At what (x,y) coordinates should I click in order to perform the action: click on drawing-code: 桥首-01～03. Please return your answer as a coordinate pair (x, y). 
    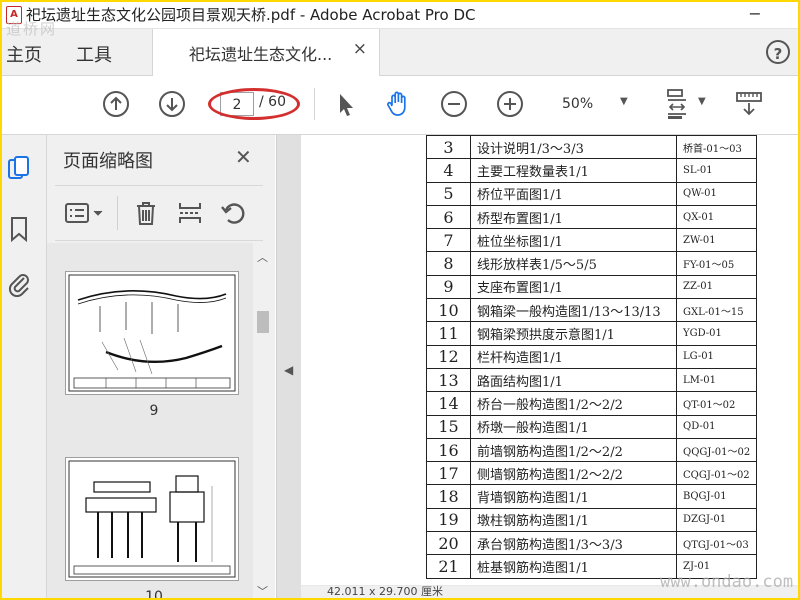
    Looking at the image, I should click on (716, 147).